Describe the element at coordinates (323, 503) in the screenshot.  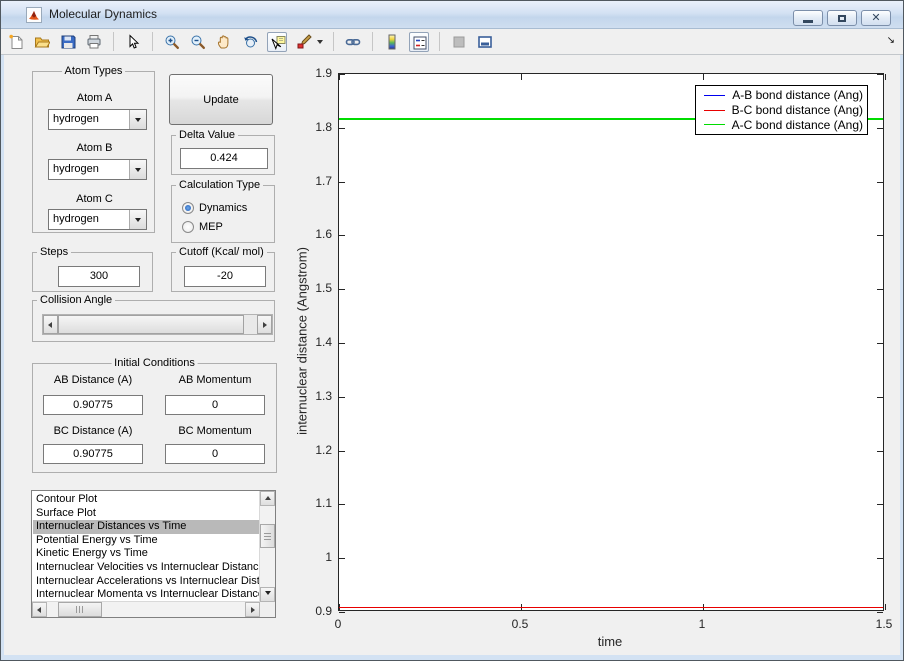
I see `y-tick-label: 1.1` at that location.